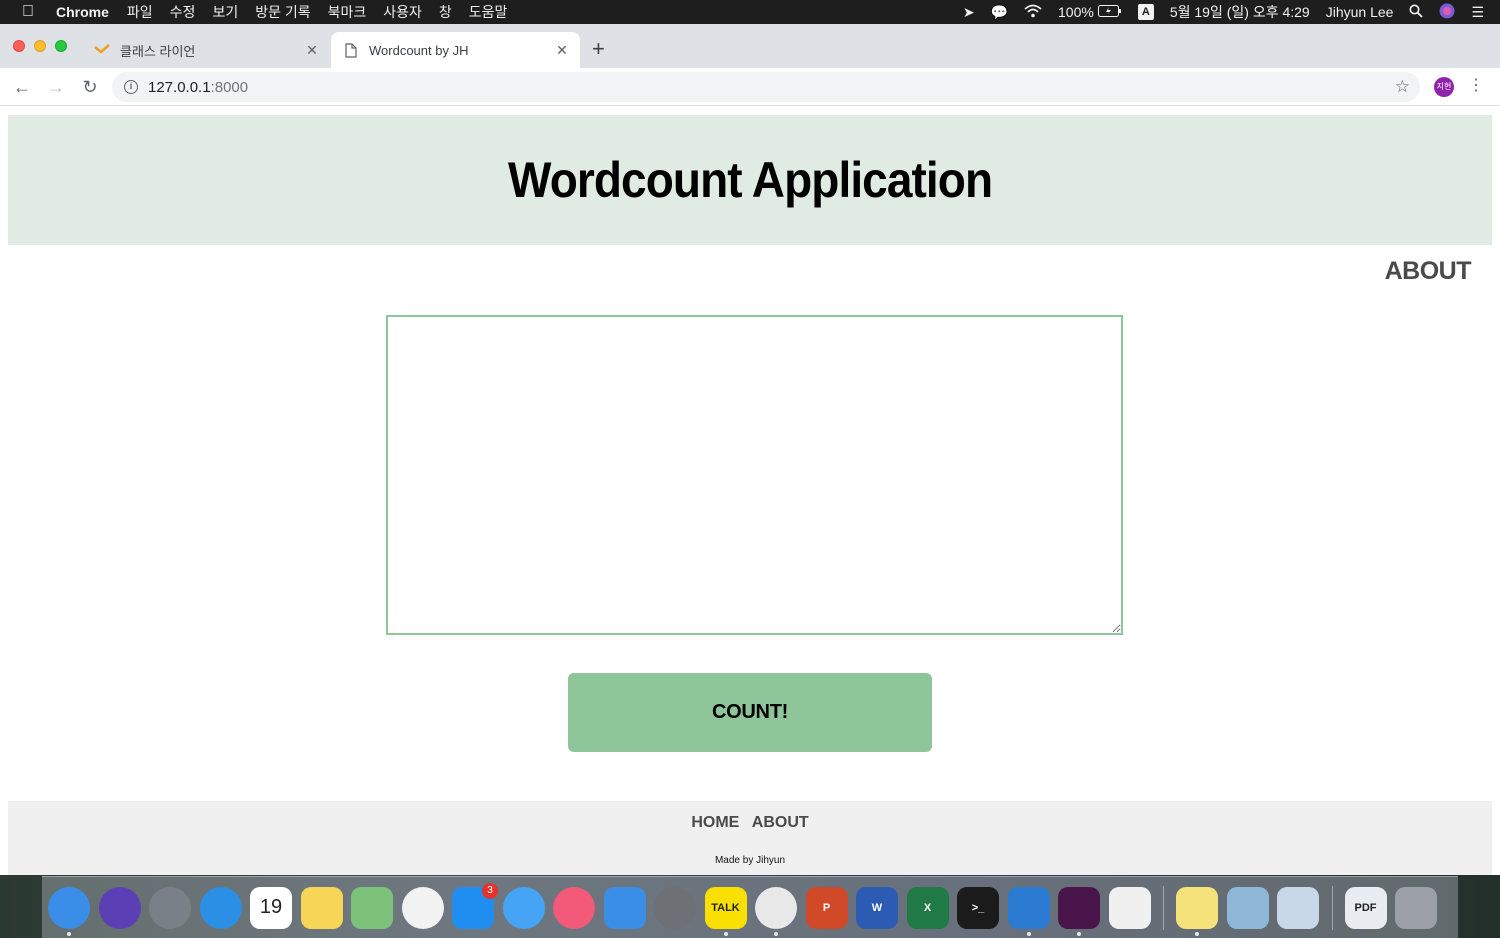  Describe the element at coordinates (372, 907) in the screenshot. I see `maps-icon` at that location.